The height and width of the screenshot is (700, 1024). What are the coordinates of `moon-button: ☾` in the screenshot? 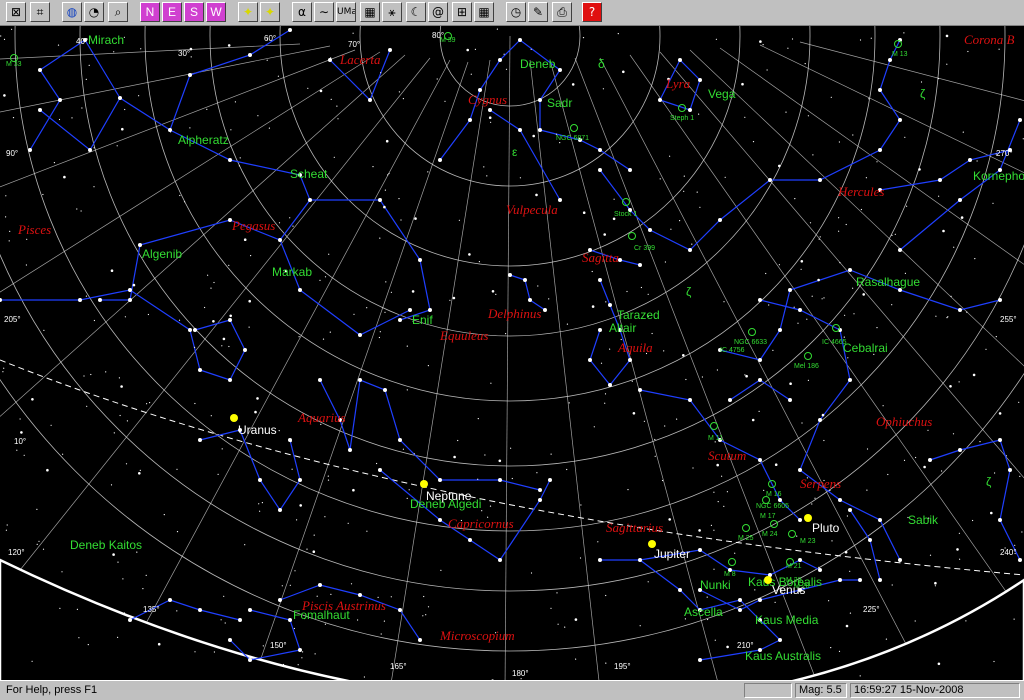 It's located at (416, 12).